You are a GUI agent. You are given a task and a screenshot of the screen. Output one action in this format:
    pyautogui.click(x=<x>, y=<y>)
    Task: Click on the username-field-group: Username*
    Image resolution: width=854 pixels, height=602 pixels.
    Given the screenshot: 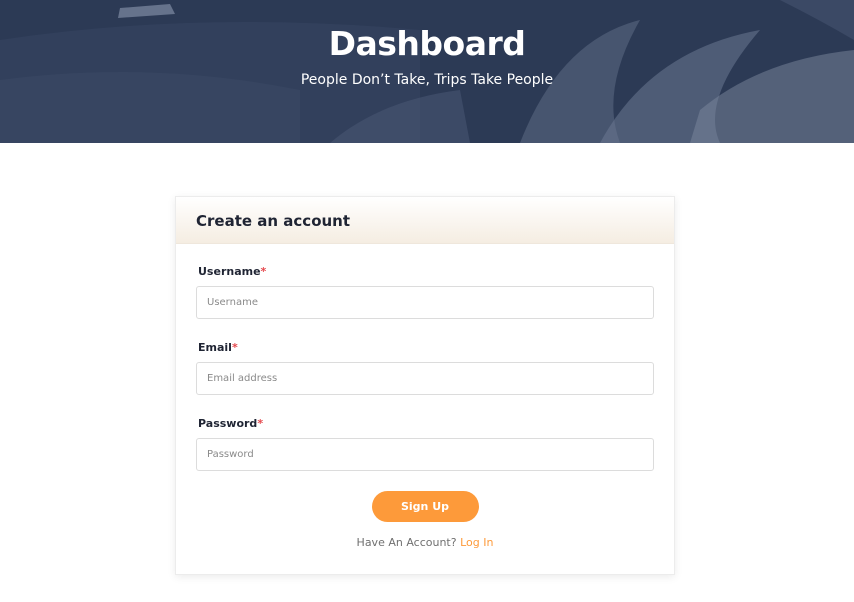 What is the action you would take?
    pyautogui.click(x=425, y=292)
    